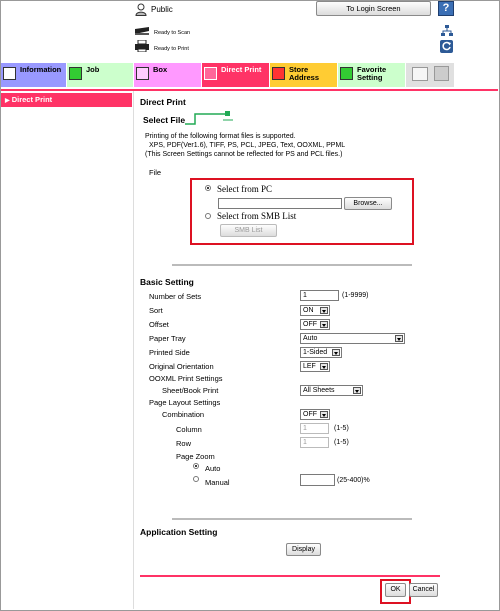 Image resolution: width=500 pixels, height=611 pixels. I want to click on tab-divider, so click(249, 90).